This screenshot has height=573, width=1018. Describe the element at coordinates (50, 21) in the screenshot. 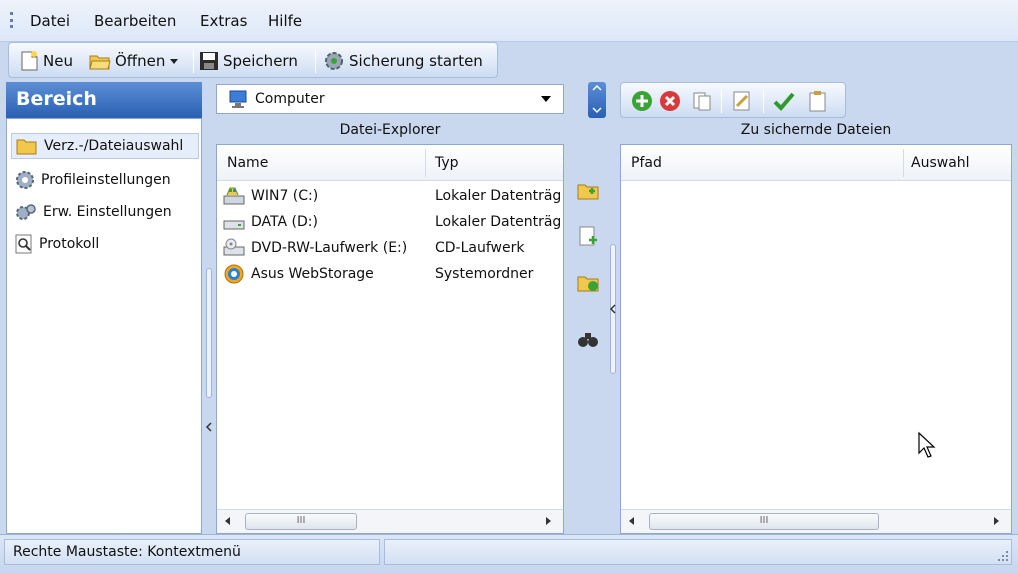

I see `menu-datei: Datei` at that location.